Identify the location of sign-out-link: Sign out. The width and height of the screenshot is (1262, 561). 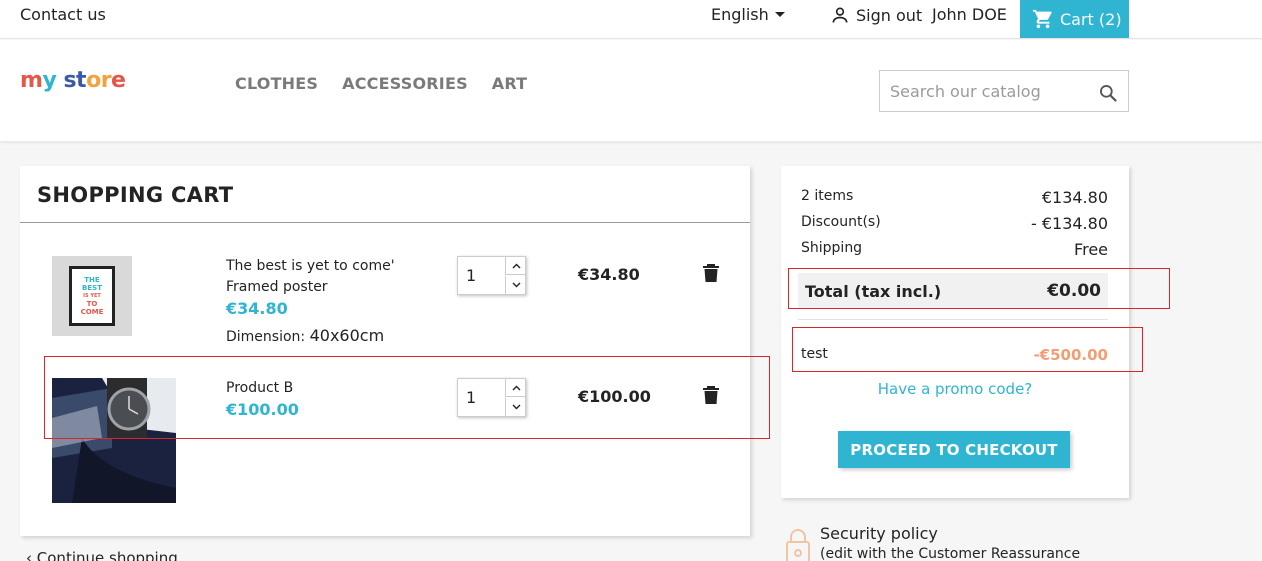
(876, 15).